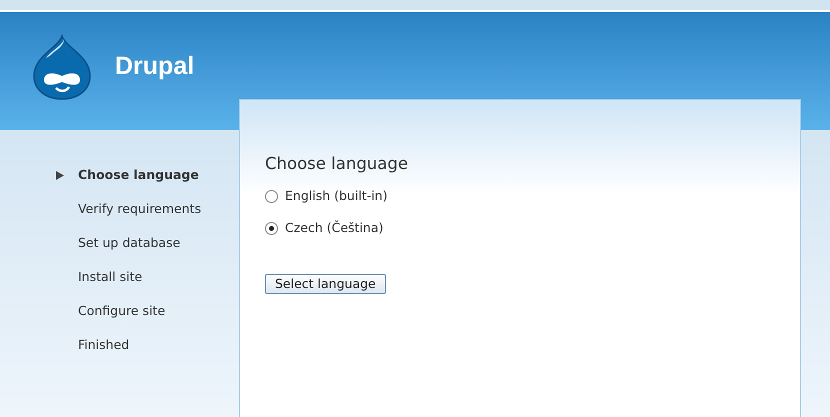  Describe the element at coordinates (325, 284) in the screenshot. I see `select-language-button: Select language` at that location.